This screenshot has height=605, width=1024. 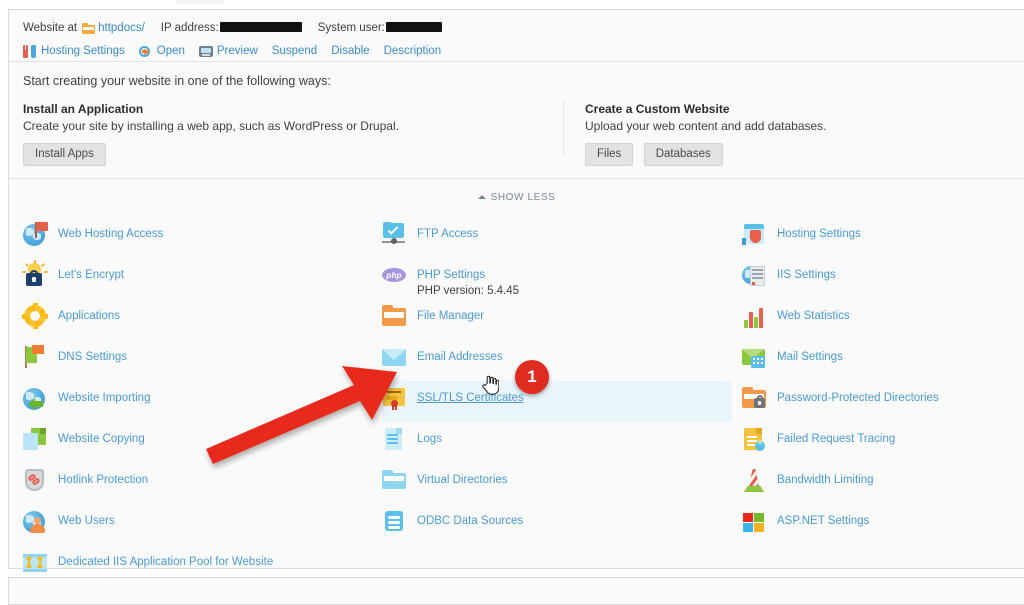 What do you see at coordinates (451, 316) in the screenshot?
I see `tool-label: File Manager` at bounding box center [451, 316].